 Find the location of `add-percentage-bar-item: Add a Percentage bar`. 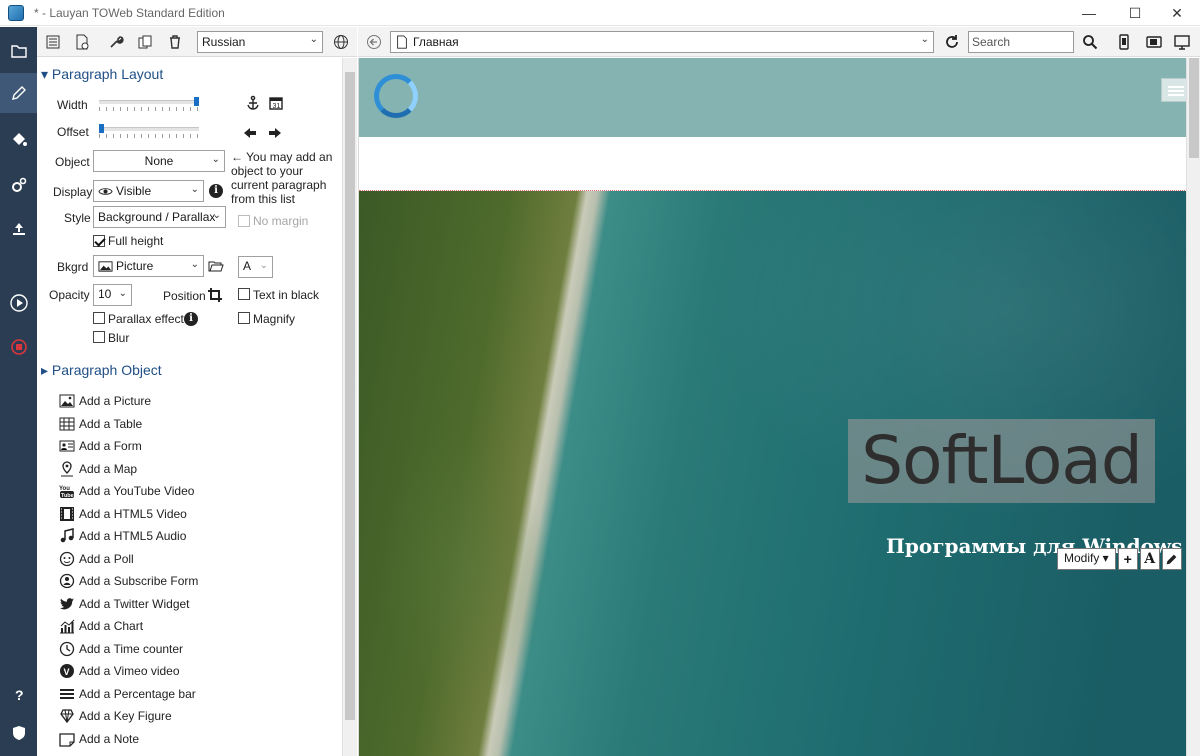

add-percentage-bar-item: Add a Percentage bar is located at coordinates (127, 694).